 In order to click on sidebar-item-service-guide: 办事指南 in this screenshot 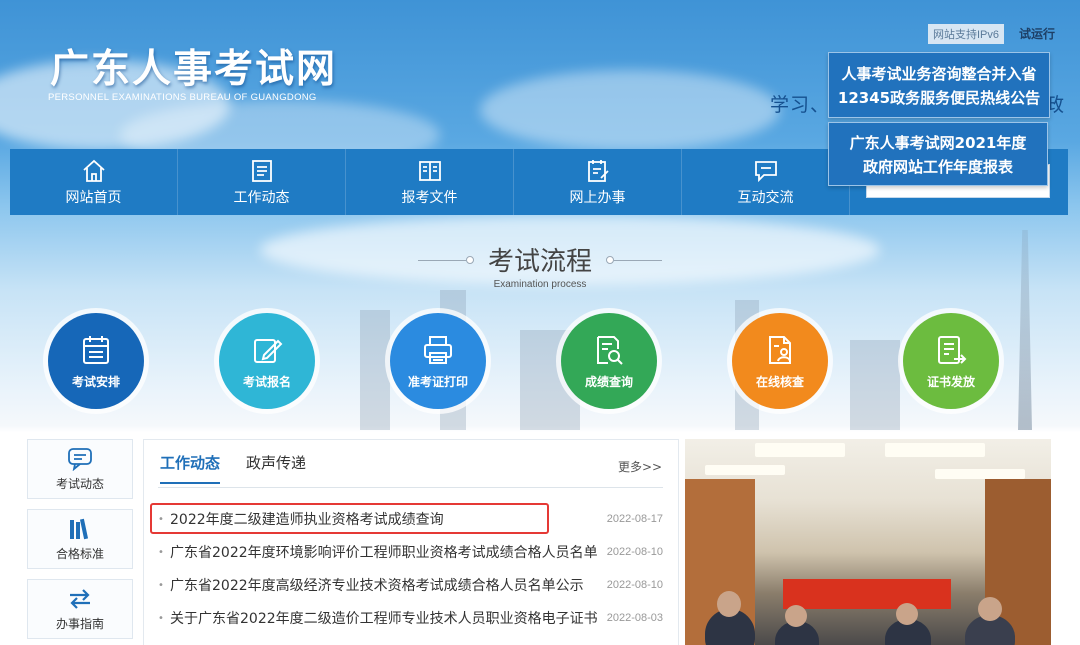, I will do `click(80, 609)`.